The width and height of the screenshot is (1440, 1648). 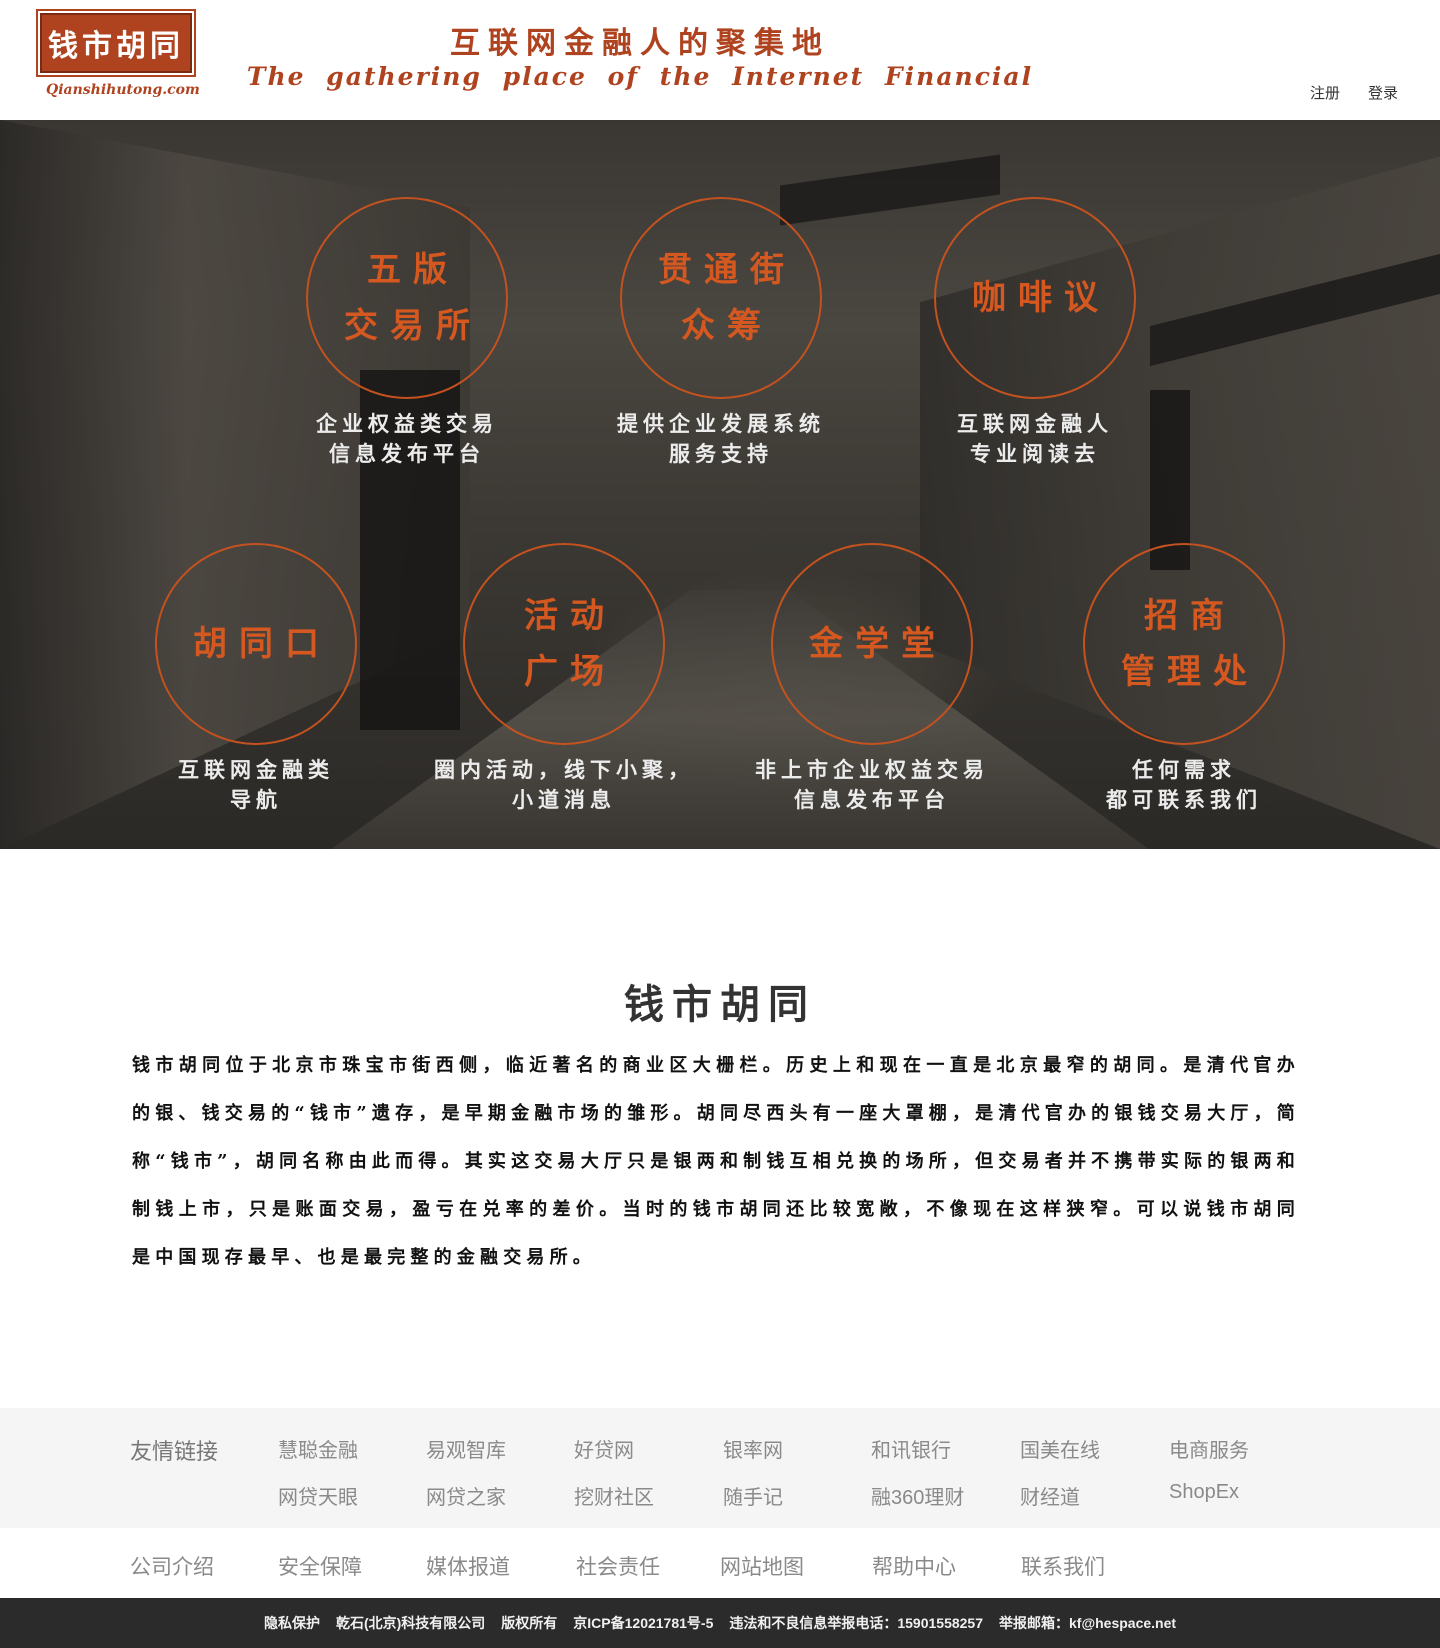 What do you see at coordinates (1354, 92) in the screenshot?
I see `auth-links: 注册 登录` at bounding box center [1354, 92].